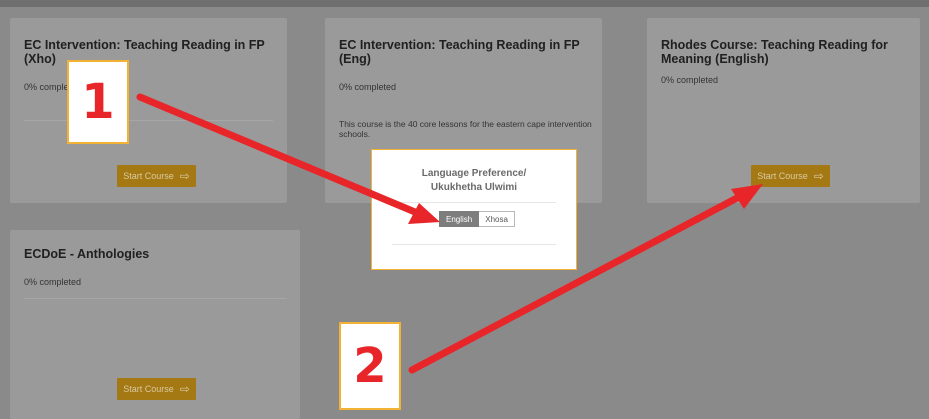 The height and width of the screenshot is (419, 929). What do you see at coordinates (277, 154) in the screenshot?
I see `arrow-1-line` at bounding box center [277, 154].